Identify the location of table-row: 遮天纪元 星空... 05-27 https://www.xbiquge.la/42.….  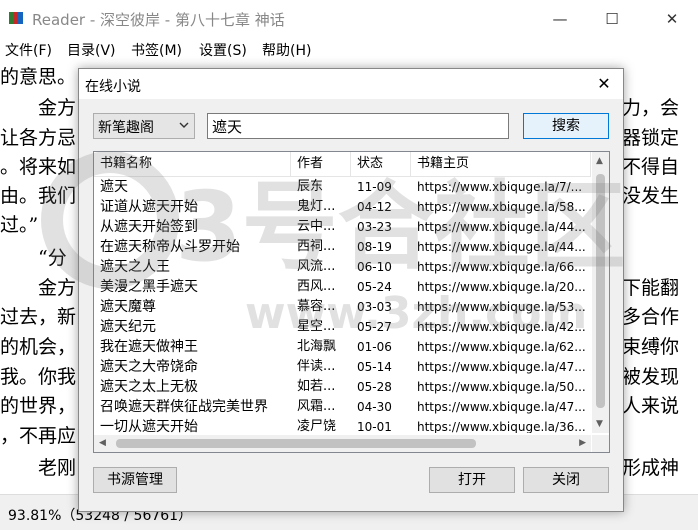
(342, 327).